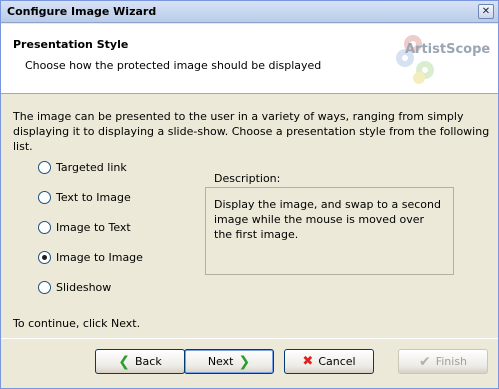 The height and width of the screenshot is (389, 499). I want to click on page-title: Presentation Style, so click(71, 44).